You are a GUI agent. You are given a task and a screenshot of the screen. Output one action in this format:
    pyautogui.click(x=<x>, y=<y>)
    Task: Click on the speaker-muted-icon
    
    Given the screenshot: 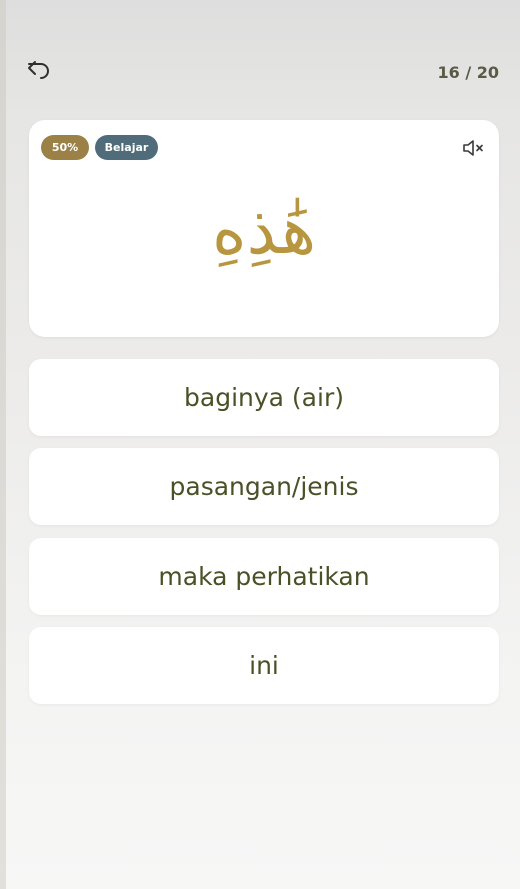 What is the action you would take?
    pyautogui.click(x=473, y=148)
    